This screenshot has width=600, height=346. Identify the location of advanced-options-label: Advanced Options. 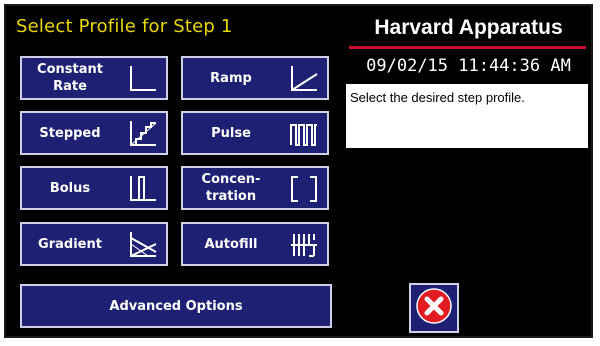
(176, 306).